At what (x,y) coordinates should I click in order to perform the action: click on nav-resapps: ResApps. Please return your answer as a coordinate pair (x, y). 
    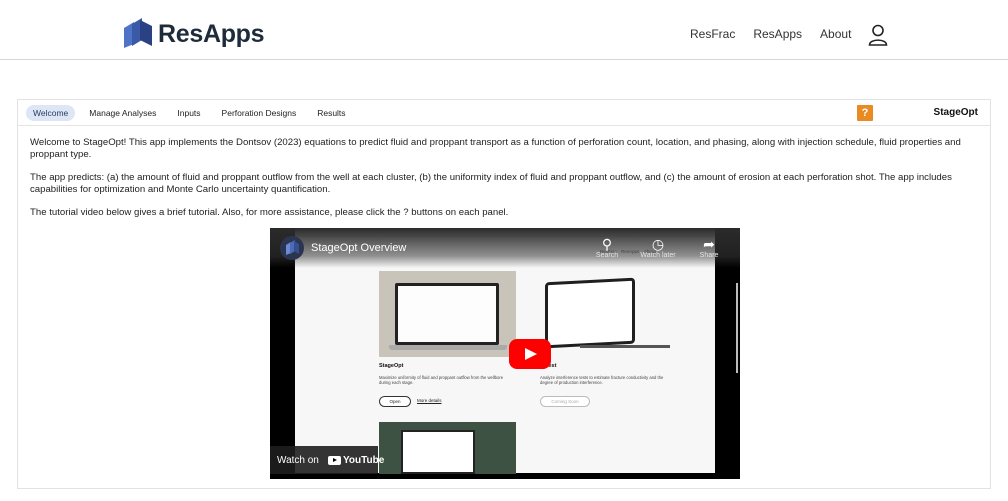
    Looking at the image, I should click on (777, 34).